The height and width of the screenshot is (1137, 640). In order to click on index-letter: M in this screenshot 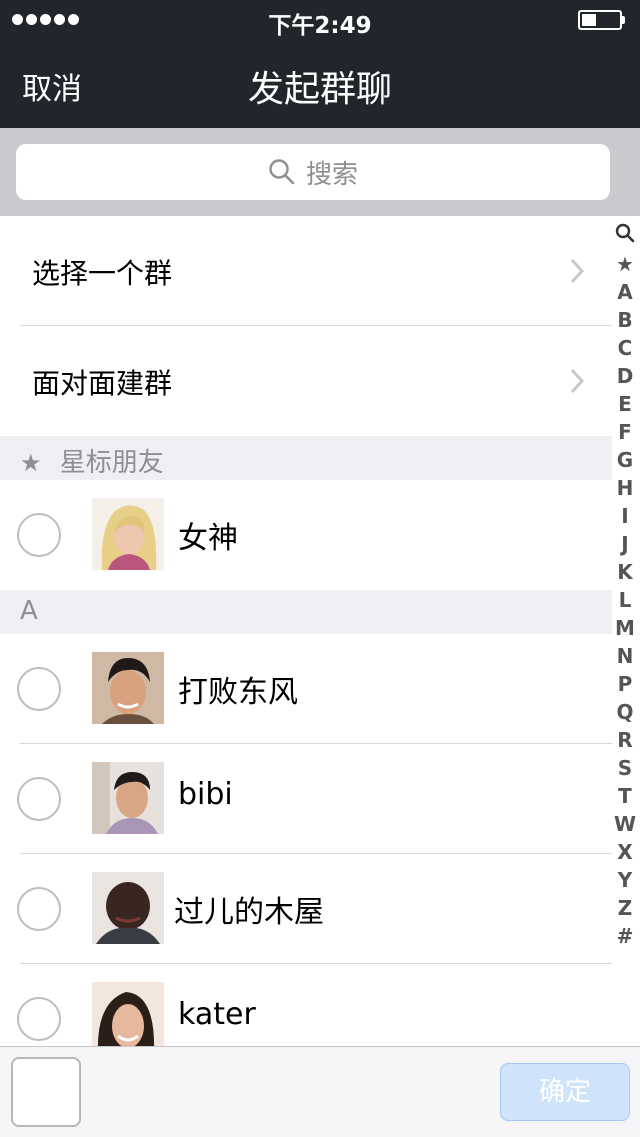, I will do `click(625, 628)`.